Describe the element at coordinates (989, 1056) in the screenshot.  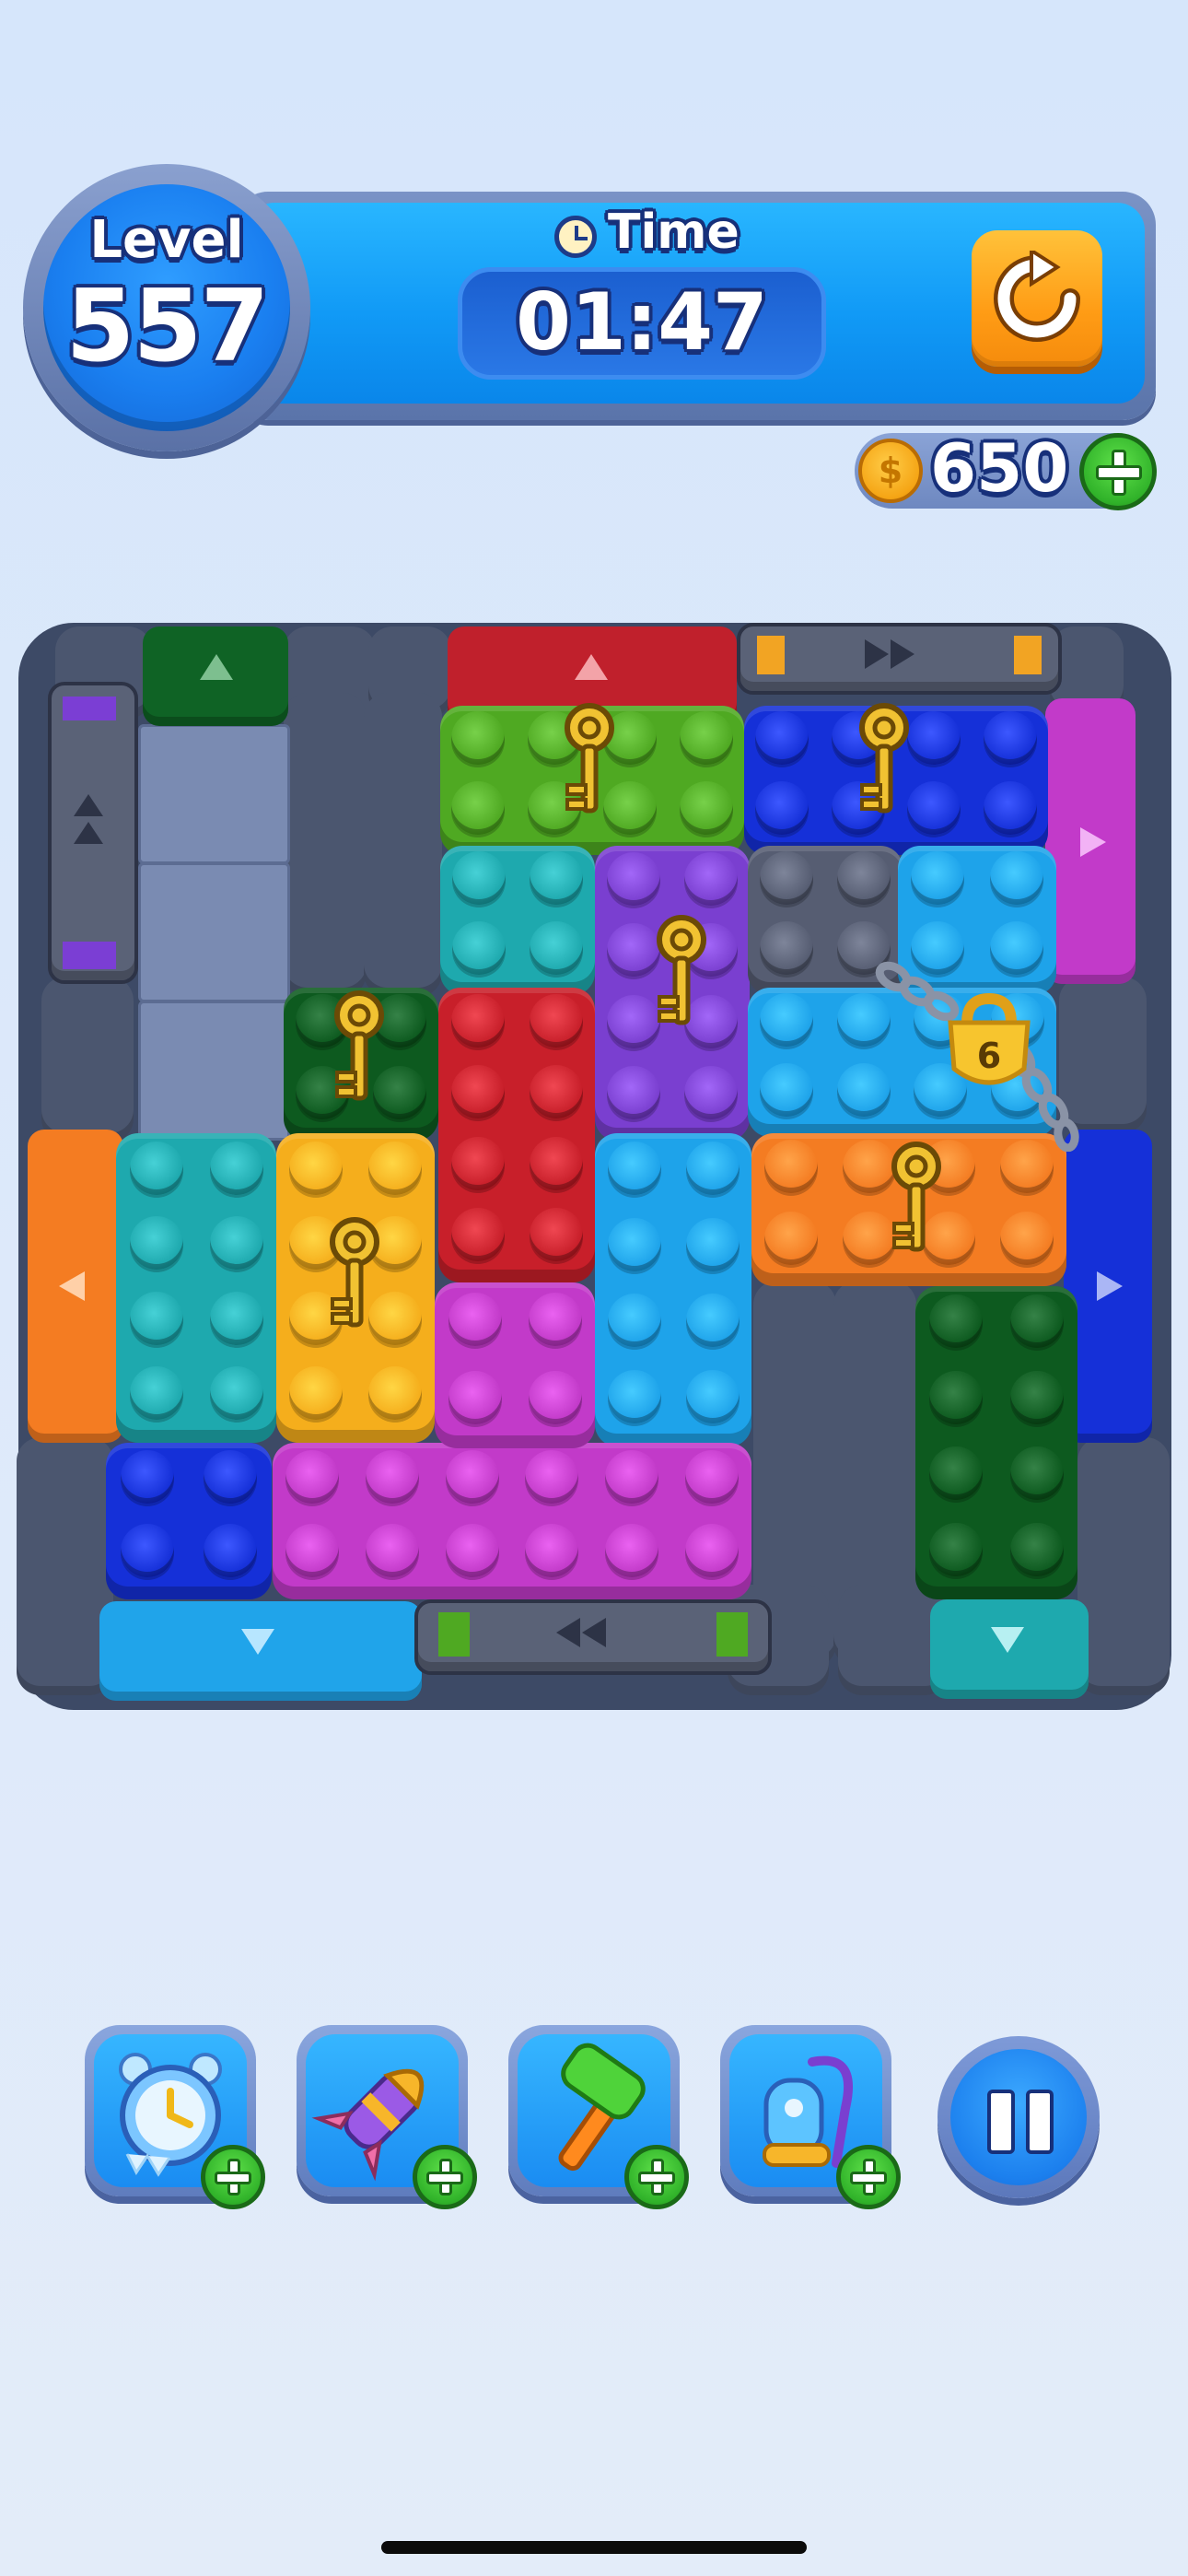
I see `lock-count: 6` at that location.